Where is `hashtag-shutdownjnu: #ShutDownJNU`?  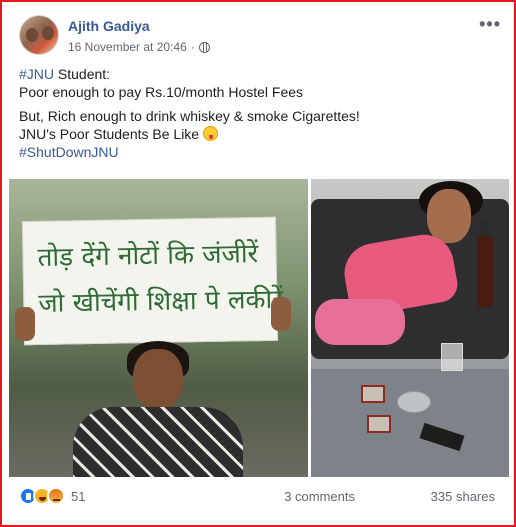
hashtag-shutdownjnu: #ShutDownJNU is located at coordinates (69, 152).